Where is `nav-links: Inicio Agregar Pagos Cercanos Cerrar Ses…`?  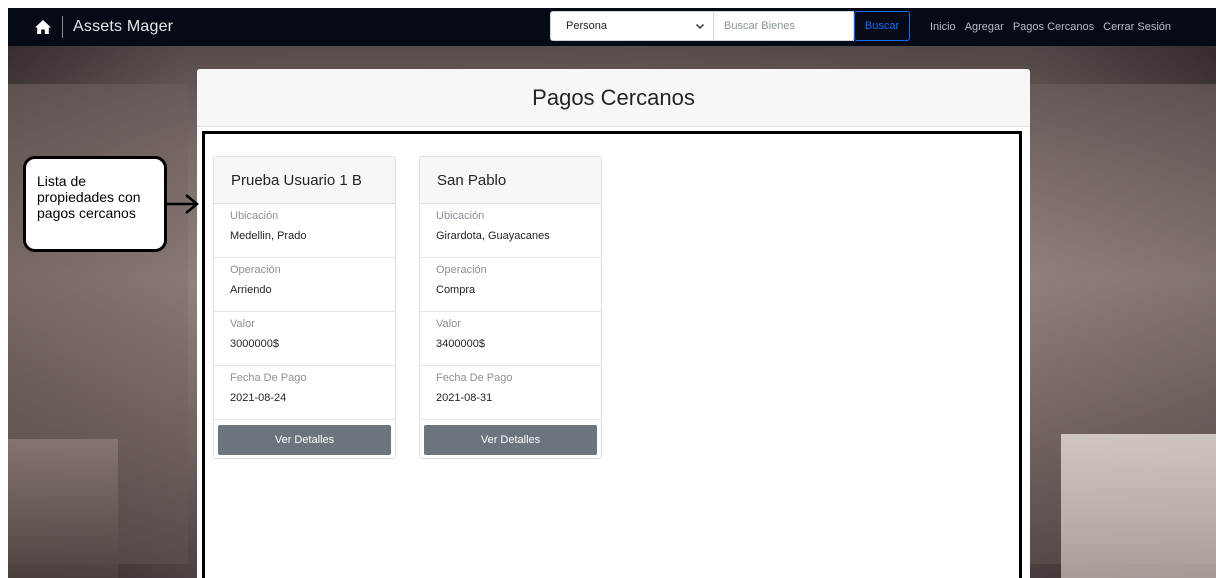
nav-links: Inicio Agregar Pagos Cercanos Cerrar Ses… is located at coordinates (1050, 27).